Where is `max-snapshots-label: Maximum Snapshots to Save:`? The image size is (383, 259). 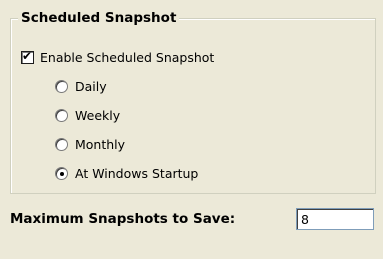 max-snapshots-label: Maximum Snapshots to Save: is located at coordinates (123, 219).